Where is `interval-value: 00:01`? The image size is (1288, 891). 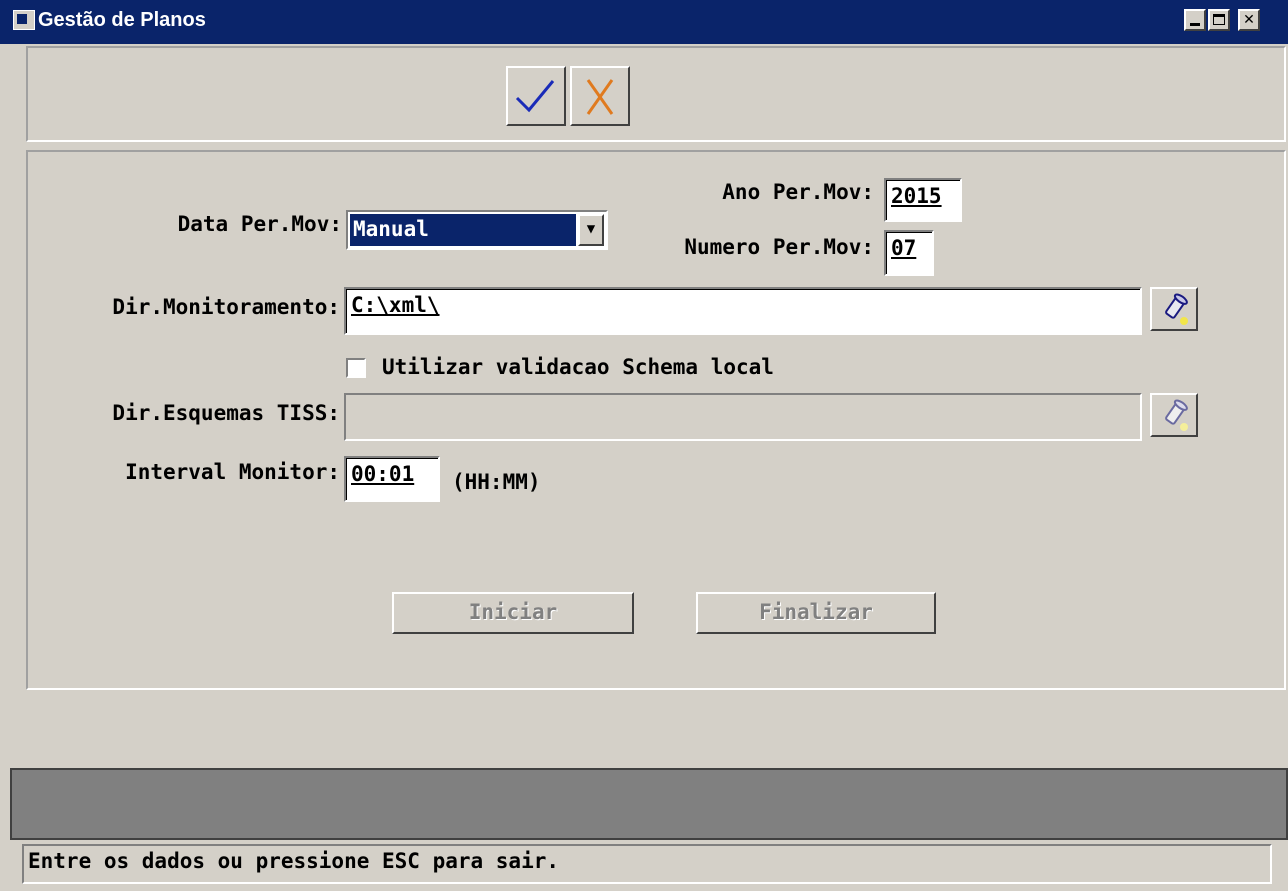
interval-value: 00:01 is located at coordinates (383, 474).